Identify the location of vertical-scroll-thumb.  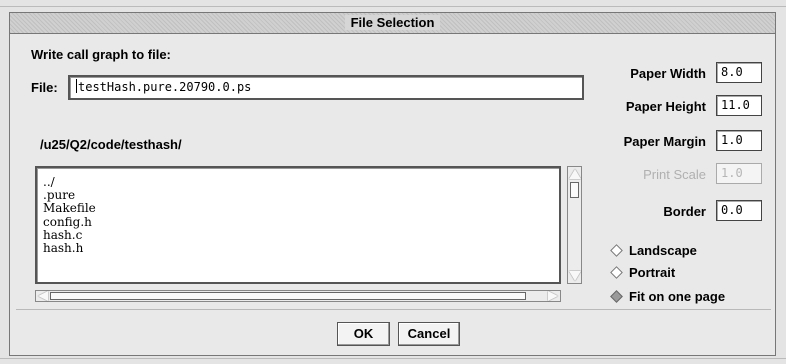
(574, 190).